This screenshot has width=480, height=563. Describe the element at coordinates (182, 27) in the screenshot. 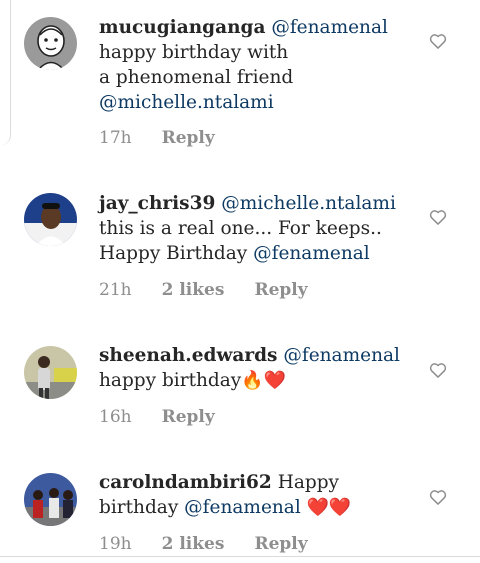

I see `comment-username: mucugianganga` at that location.